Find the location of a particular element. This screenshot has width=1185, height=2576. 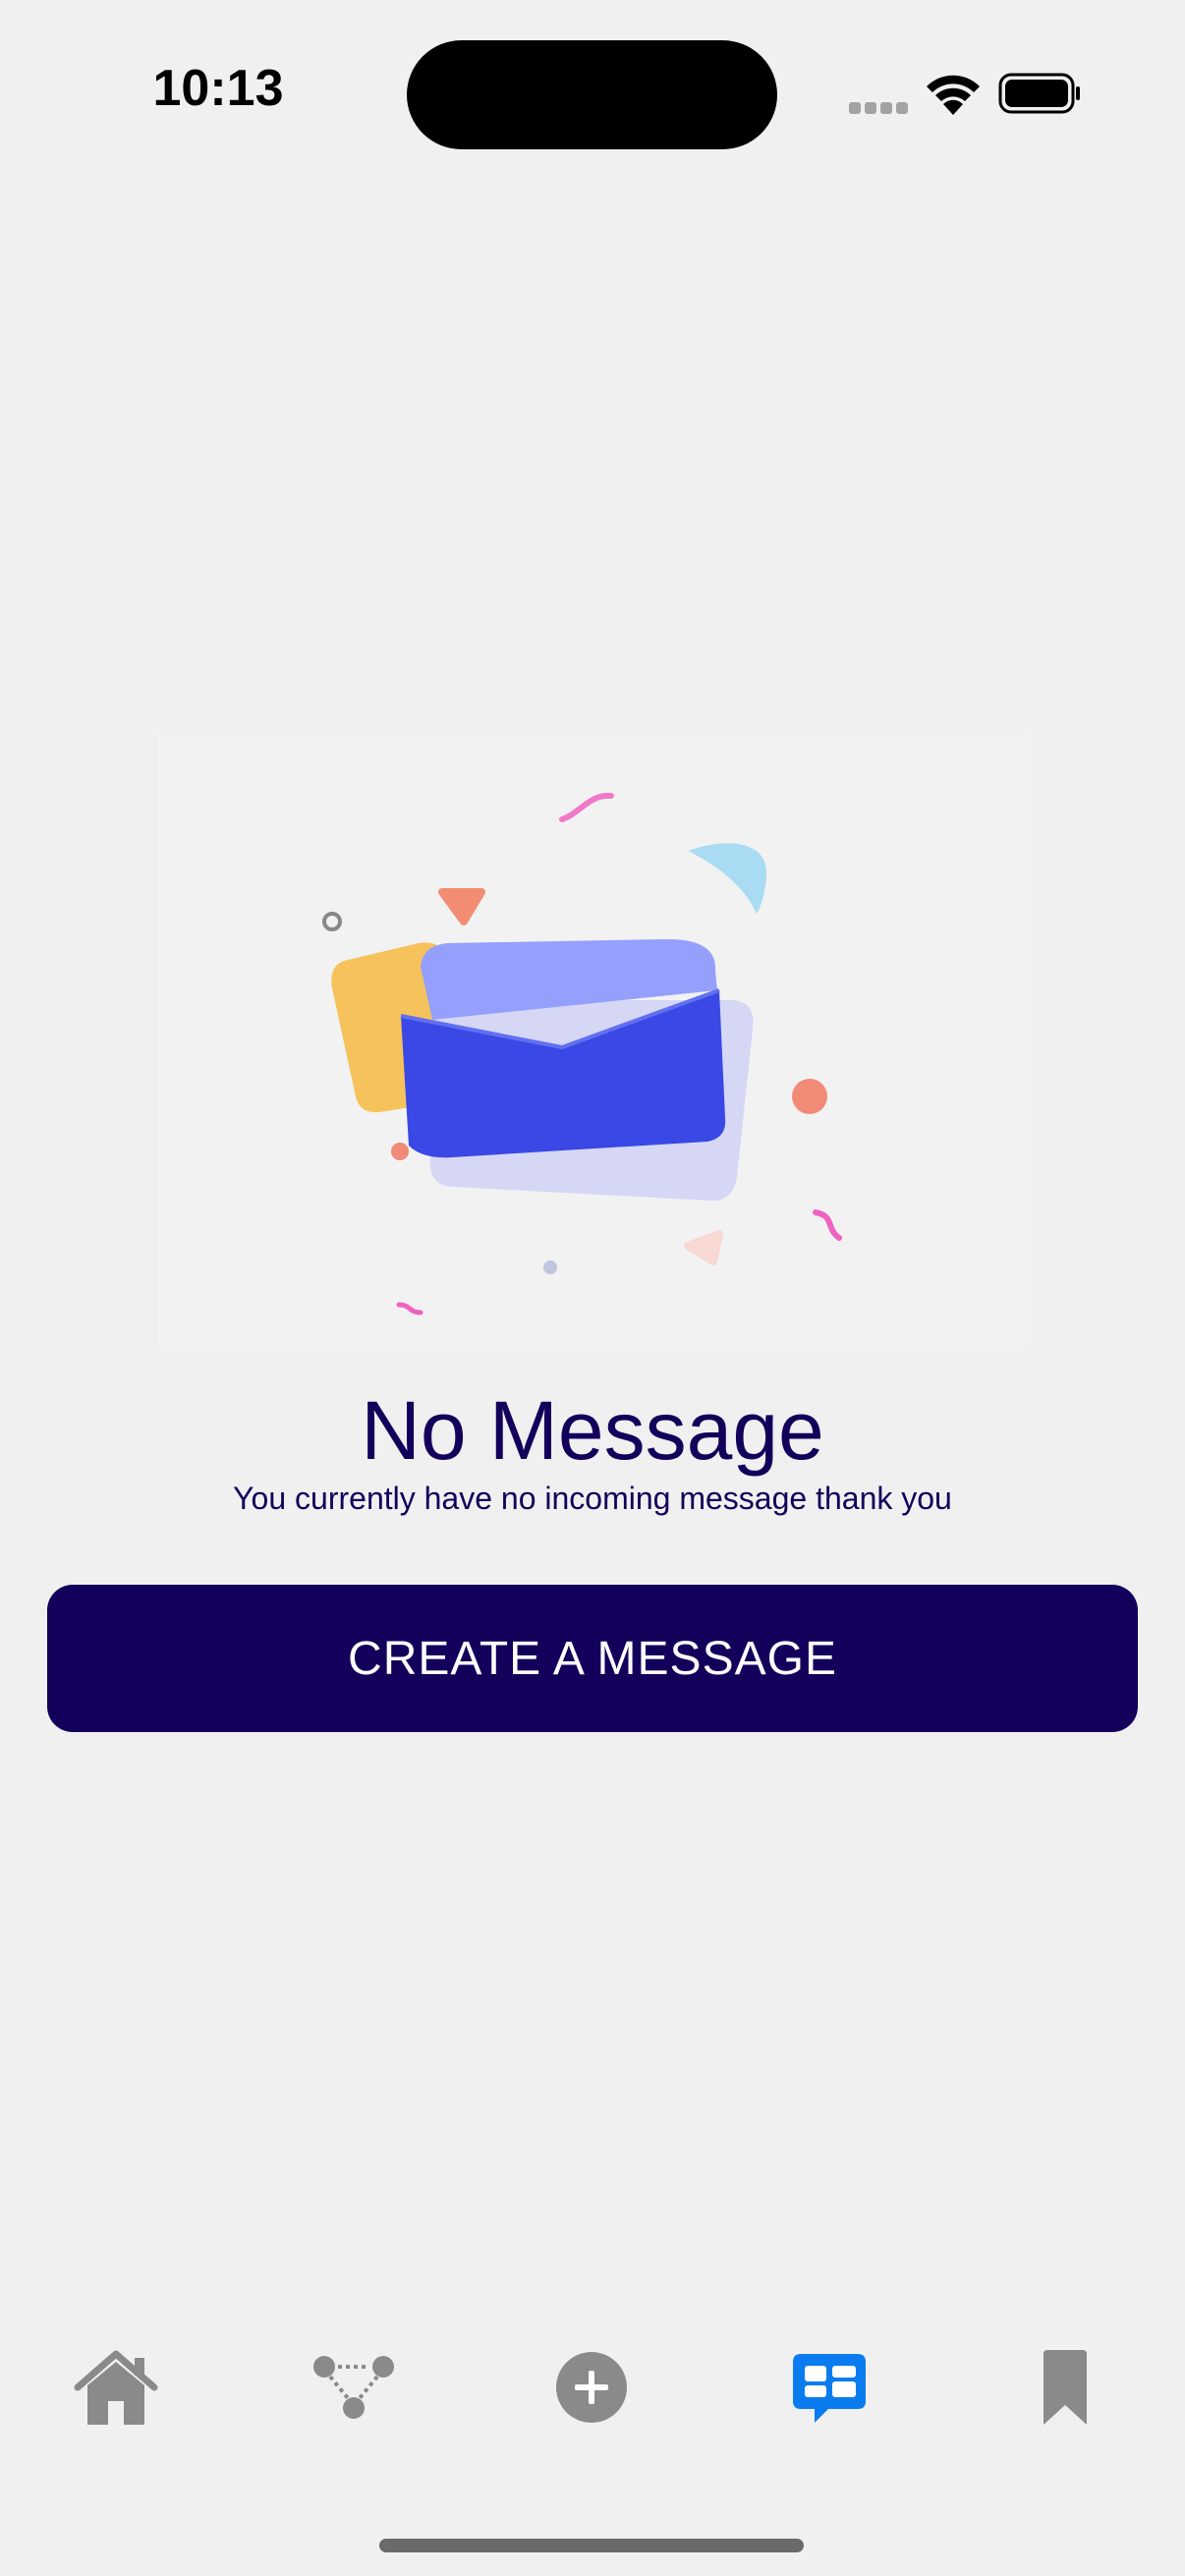

add-circle-icon is located at coordinates (592, 2387).